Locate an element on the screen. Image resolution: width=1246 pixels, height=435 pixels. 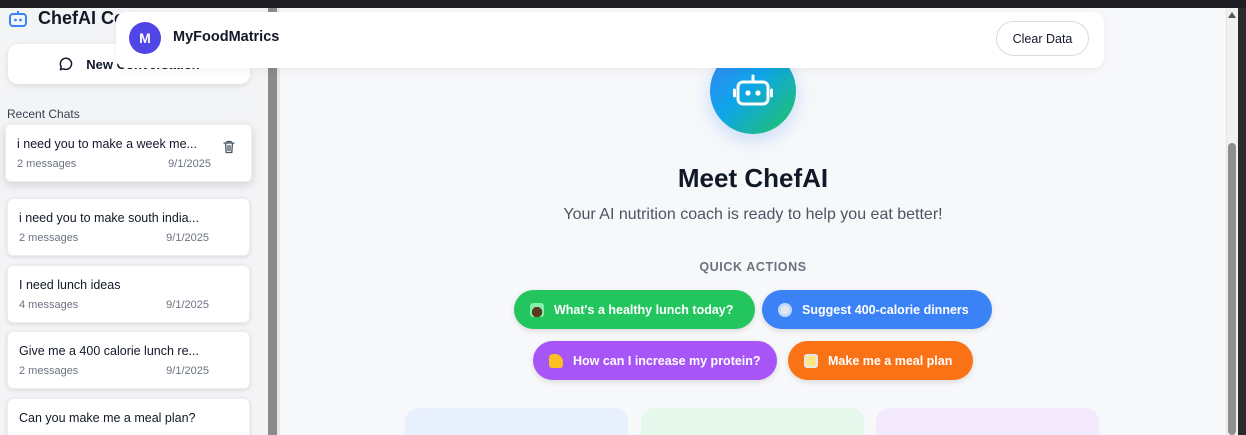
brand-title: ChefAI Co is located at coordinates (81, 18).